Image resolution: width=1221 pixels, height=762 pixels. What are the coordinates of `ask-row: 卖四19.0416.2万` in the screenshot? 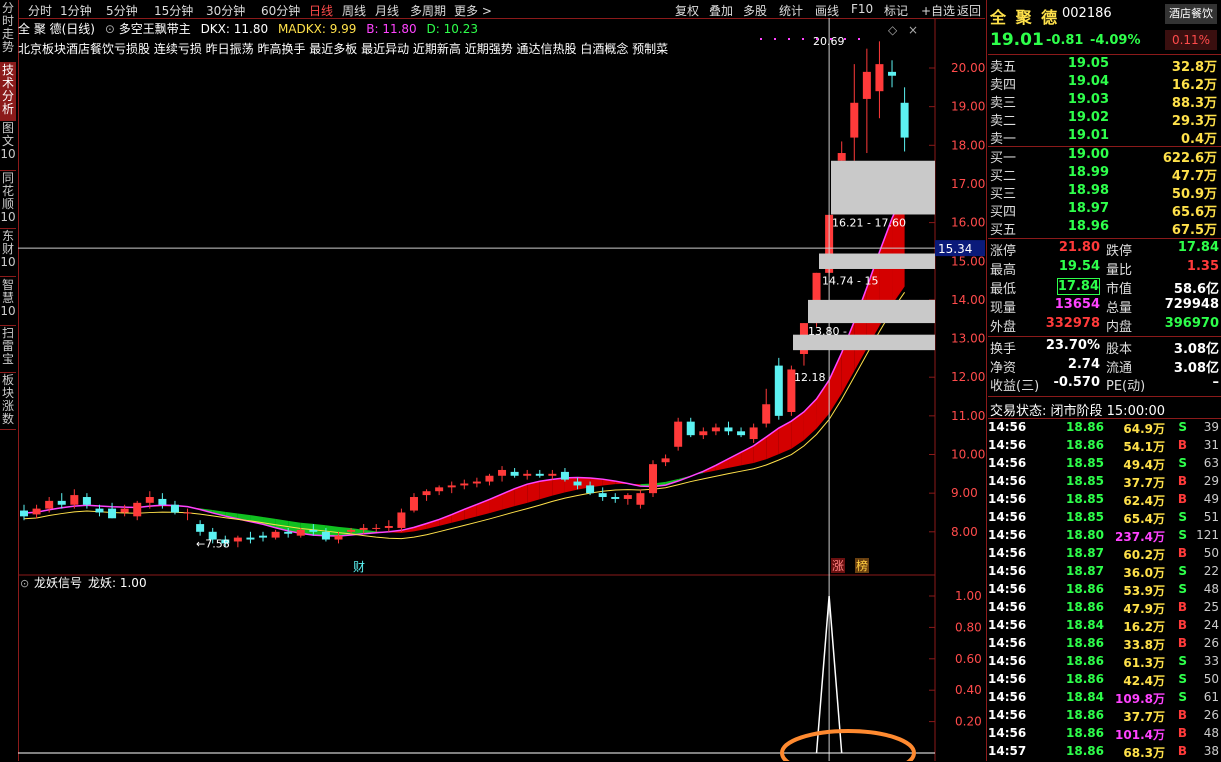 It's located at (1104, 83).